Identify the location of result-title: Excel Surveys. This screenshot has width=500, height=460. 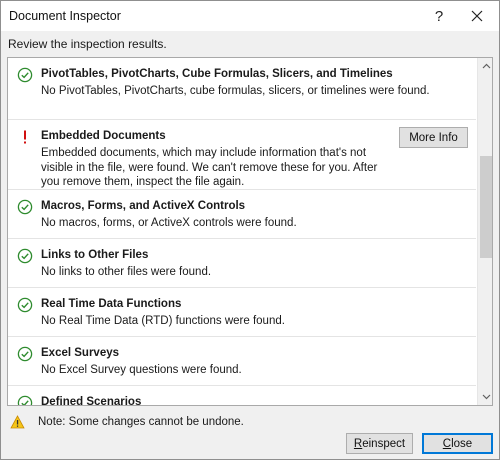
(80, 353).